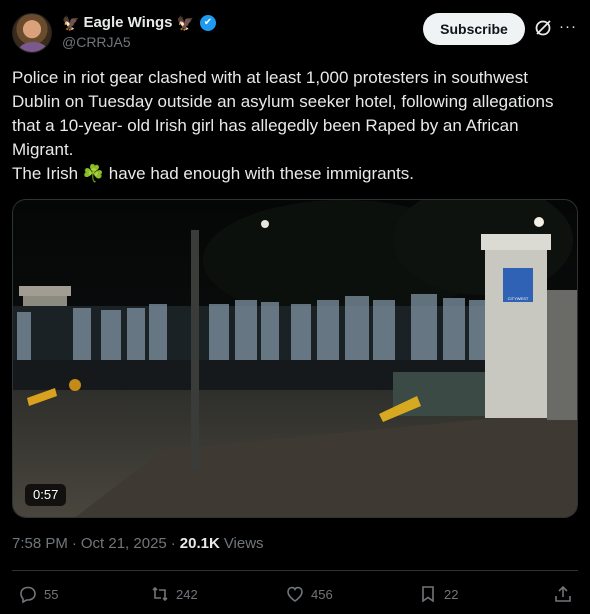 The width and height of the screenshot is (590, 614). I want to click on author-handle: @CRRJA5, so click(96, 42).